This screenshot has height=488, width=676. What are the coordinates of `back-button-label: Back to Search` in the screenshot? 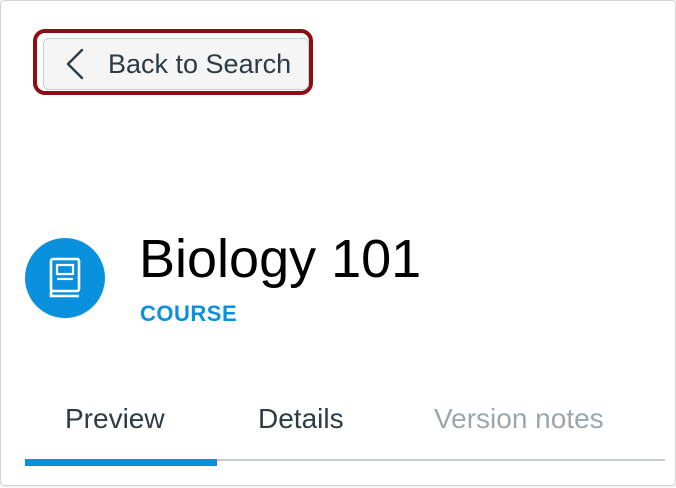 It's located at (200, 63).